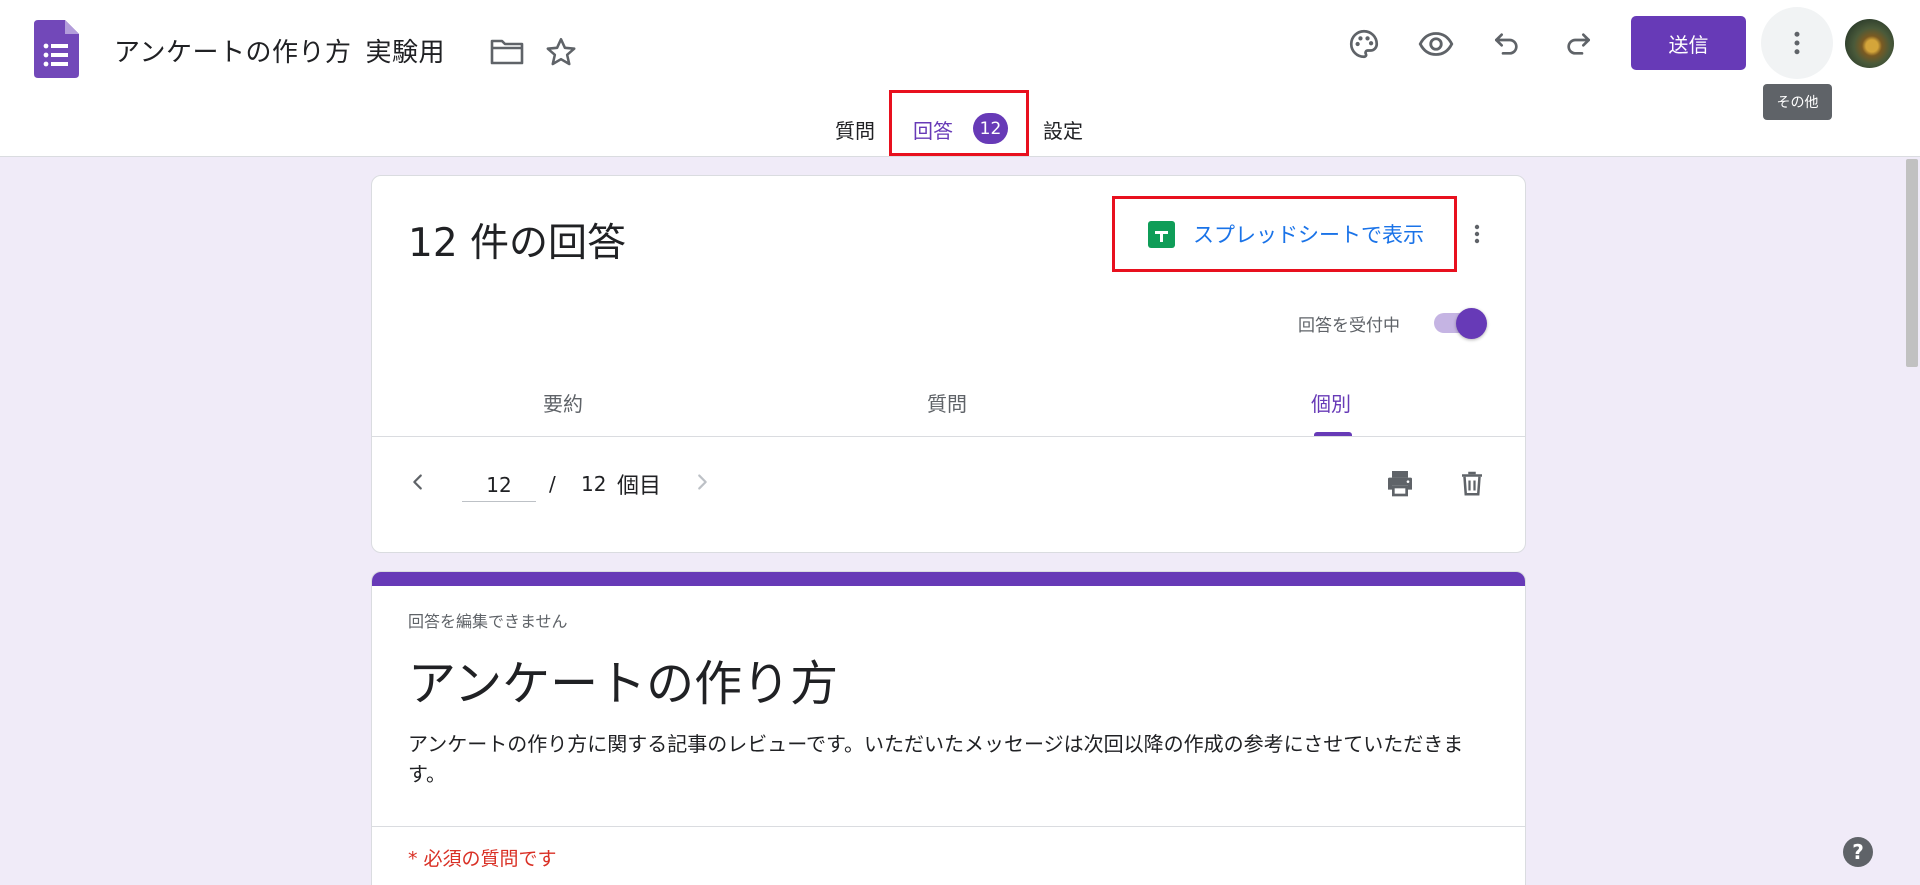 This screenshot has width=1920, height=885. I want to click on sheets-link-highlight-box, so click(1284, 234).